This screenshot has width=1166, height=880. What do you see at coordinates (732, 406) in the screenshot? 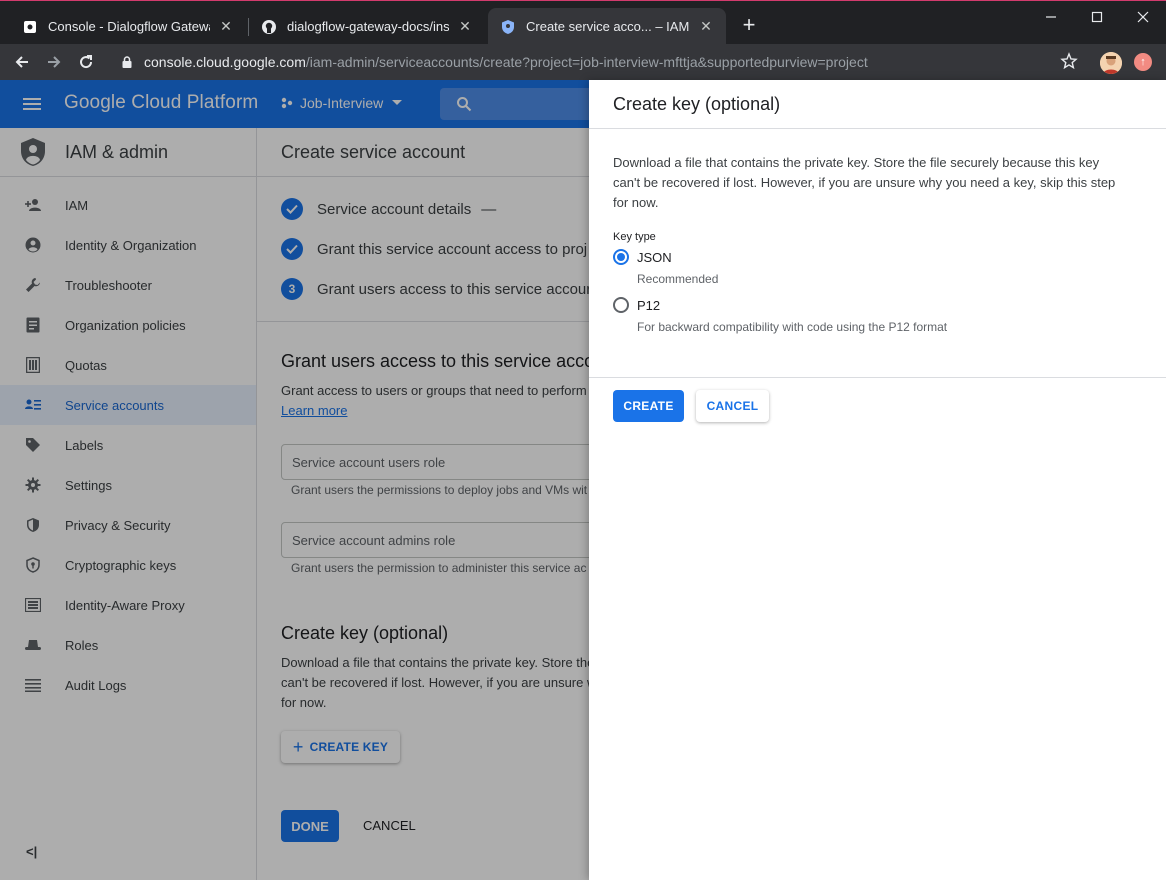
I see `panel-cancel-button: CANCEL` at bounding box center [732, 406].